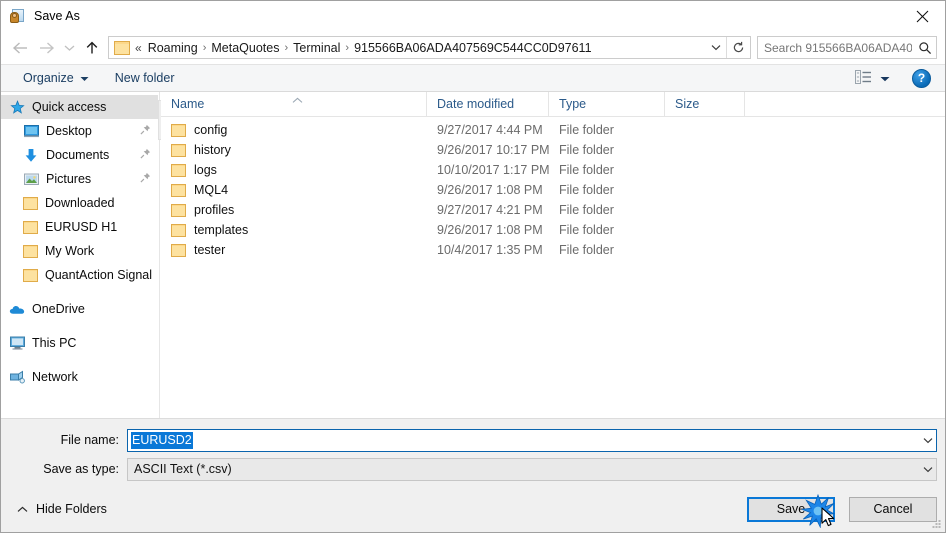 Image resolution: width=946 pixels, height=533 pixels. What do you see at coordinates (17, 107) in the screenshot?
I see `star-pin-icon` at bounding box center [17, 107].